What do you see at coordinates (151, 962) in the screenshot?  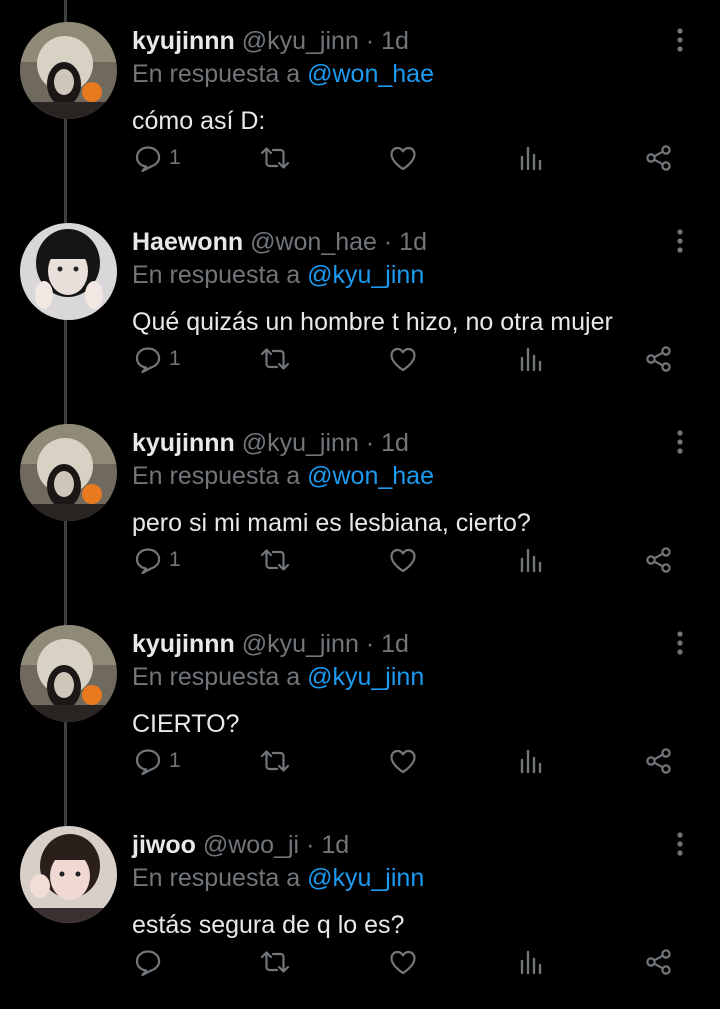 I see `reply-button` at bounding box center [151, 962].